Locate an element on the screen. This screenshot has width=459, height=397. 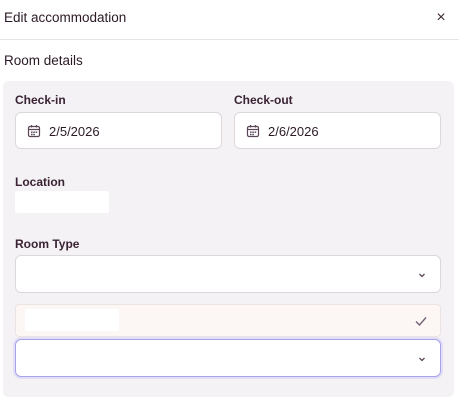
checkin-value: 2/5/2026 is located at coordinates (74, 131).